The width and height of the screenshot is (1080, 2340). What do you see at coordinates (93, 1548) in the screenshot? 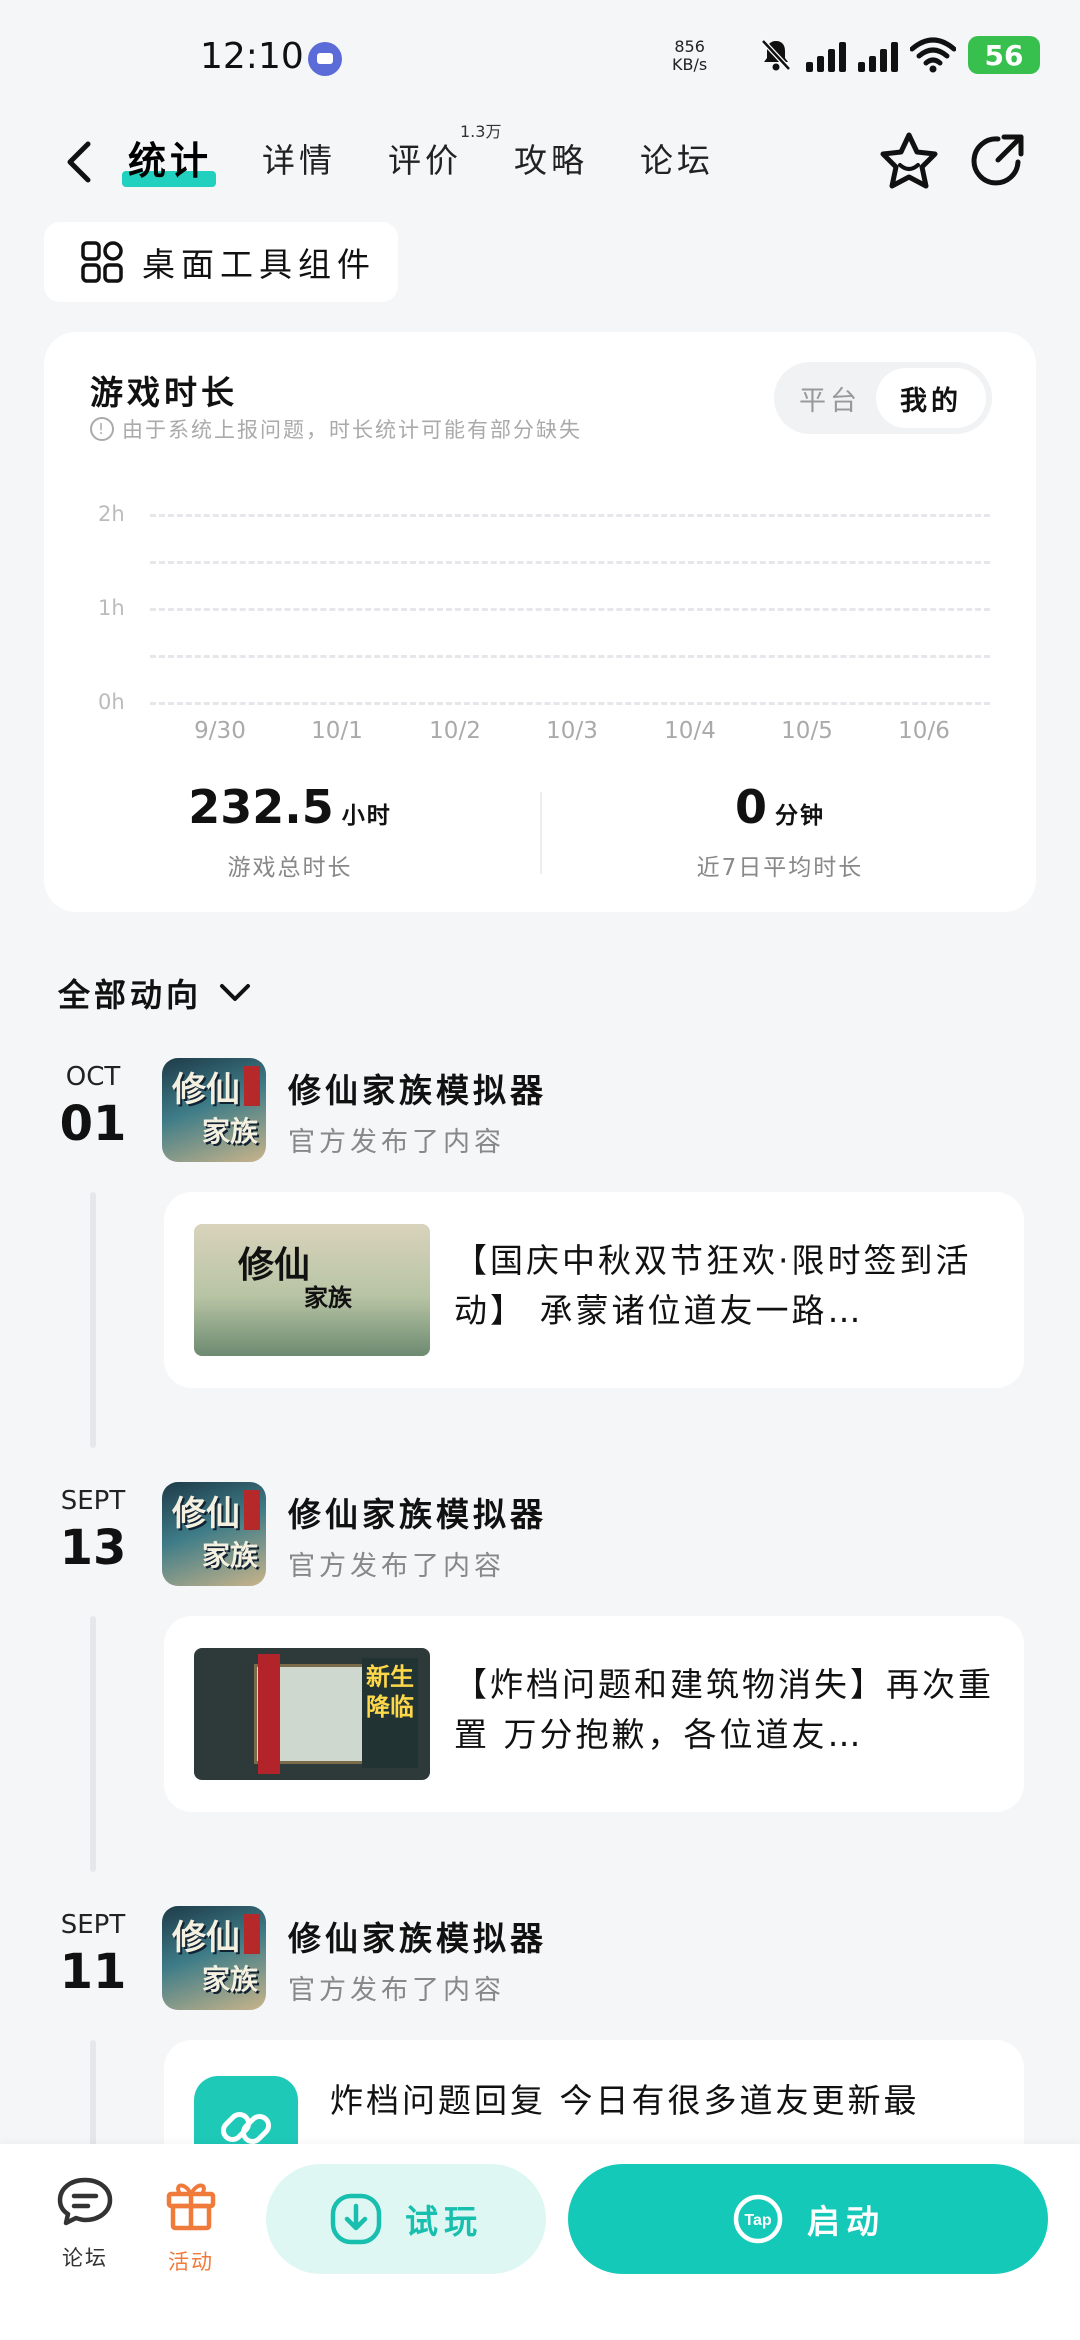
I see `entry-day: 13` at bounding box center [93, 1548].